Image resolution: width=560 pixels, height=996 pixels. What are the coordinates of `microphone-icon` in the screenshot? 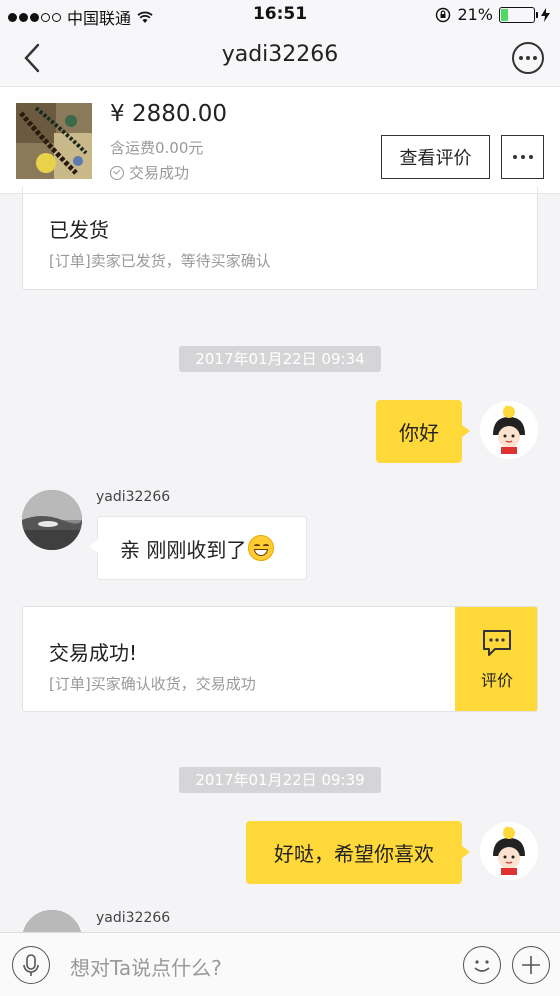 It's located at (31, 965).